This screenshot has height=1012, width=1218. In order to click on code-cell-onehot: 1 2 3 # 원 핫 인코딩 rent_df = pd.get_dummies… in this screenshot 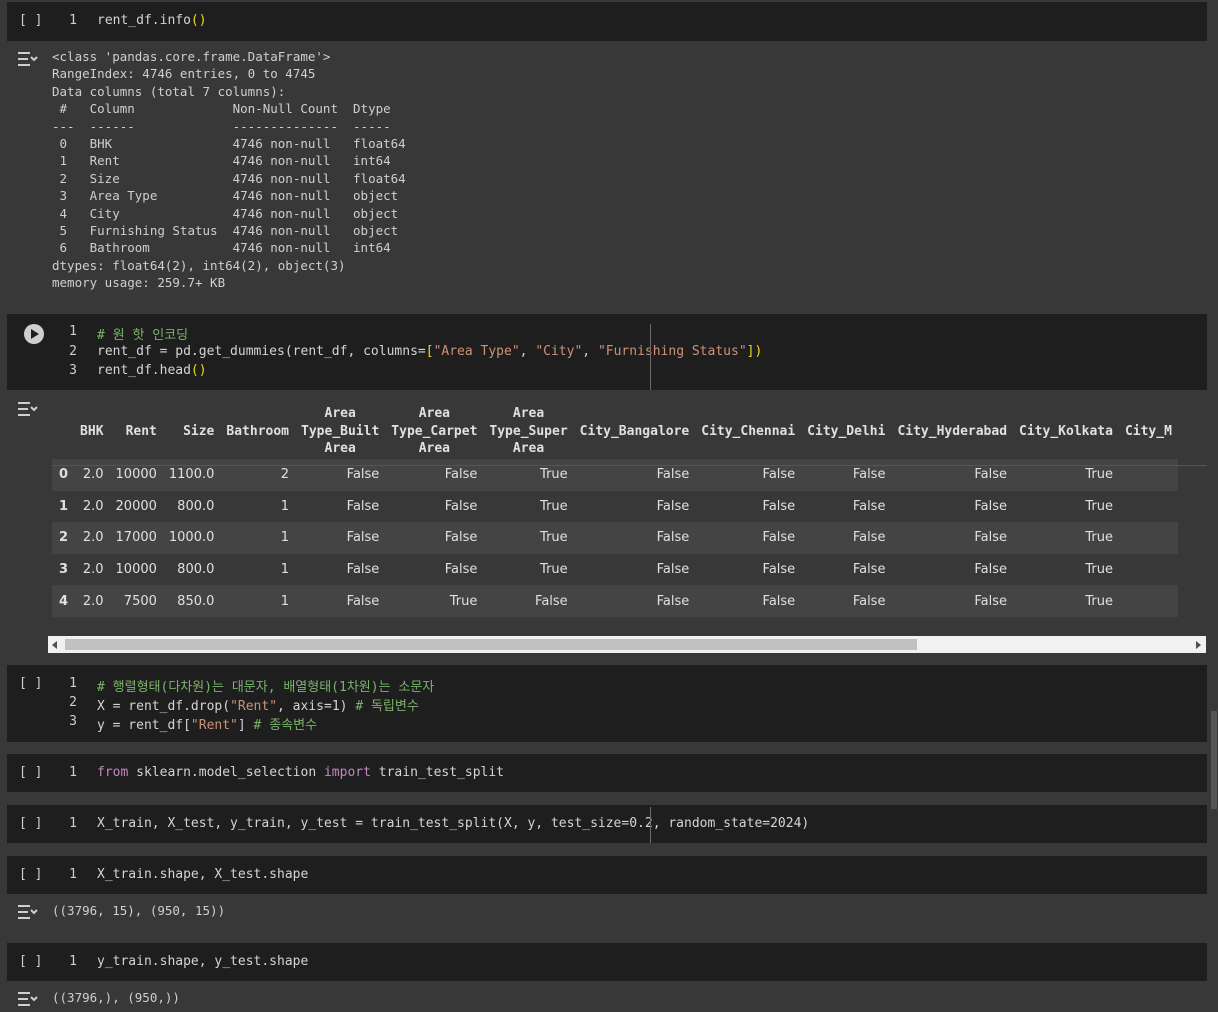, I will do `click(607, 352)`.